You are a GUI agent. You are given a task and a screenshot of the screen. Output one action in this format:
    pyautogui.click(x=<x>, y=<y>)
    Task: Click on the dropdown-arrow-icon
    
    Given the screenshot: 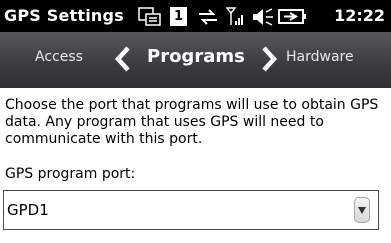 What is the action you would take?
    pyautogui.click(x=362, y=210)
    